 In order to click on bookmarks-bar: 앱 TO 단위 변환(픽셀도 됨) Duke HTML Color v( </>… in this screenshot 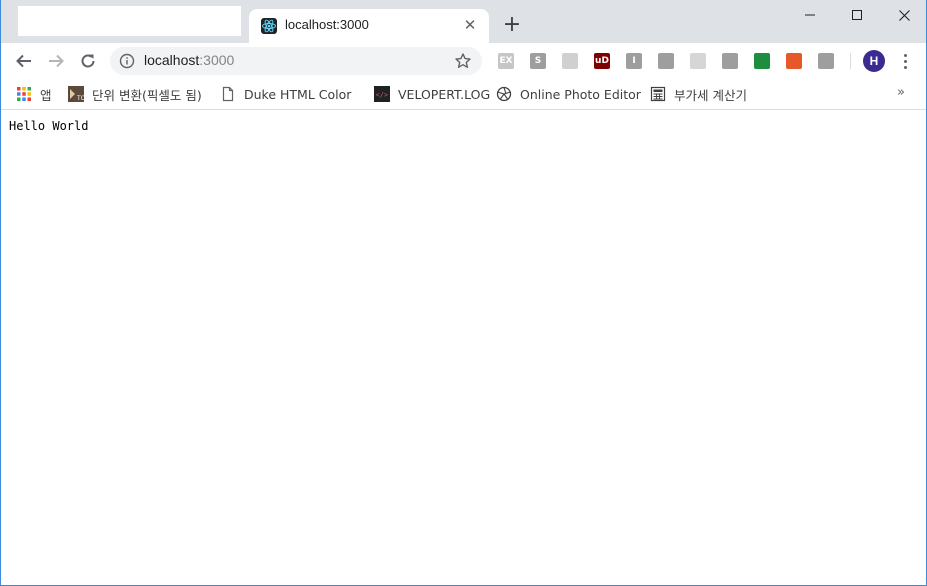, I will do `click(463, 94)`.